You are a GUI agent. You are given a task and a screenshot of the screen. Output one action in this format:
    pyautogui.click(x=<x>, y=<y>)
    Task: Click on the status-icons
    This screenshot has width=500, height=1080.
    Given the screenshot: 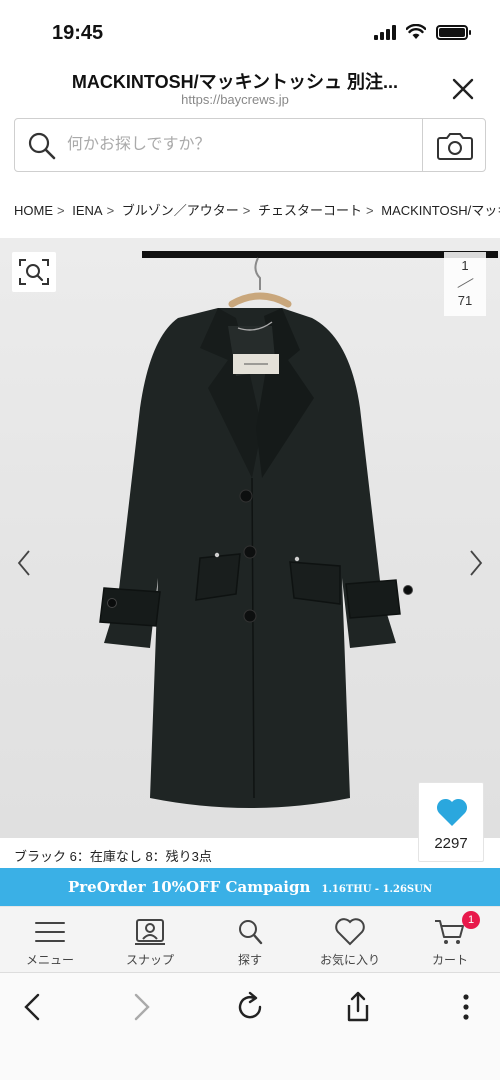 What is the action you would take?
    pyautogui.click(x=422, y=32)
    